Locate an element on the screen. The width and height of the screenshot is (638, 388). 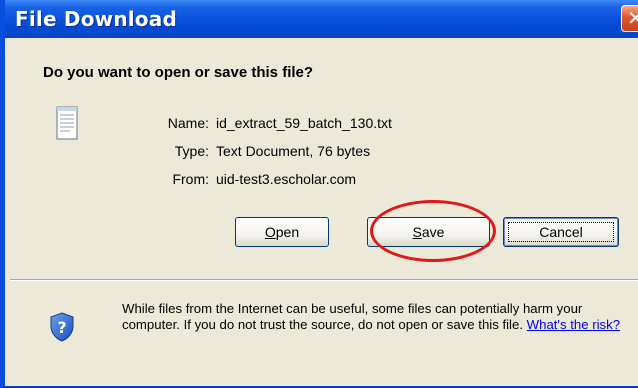
shield-question-icon: ? is located at coordinates (62, 327).